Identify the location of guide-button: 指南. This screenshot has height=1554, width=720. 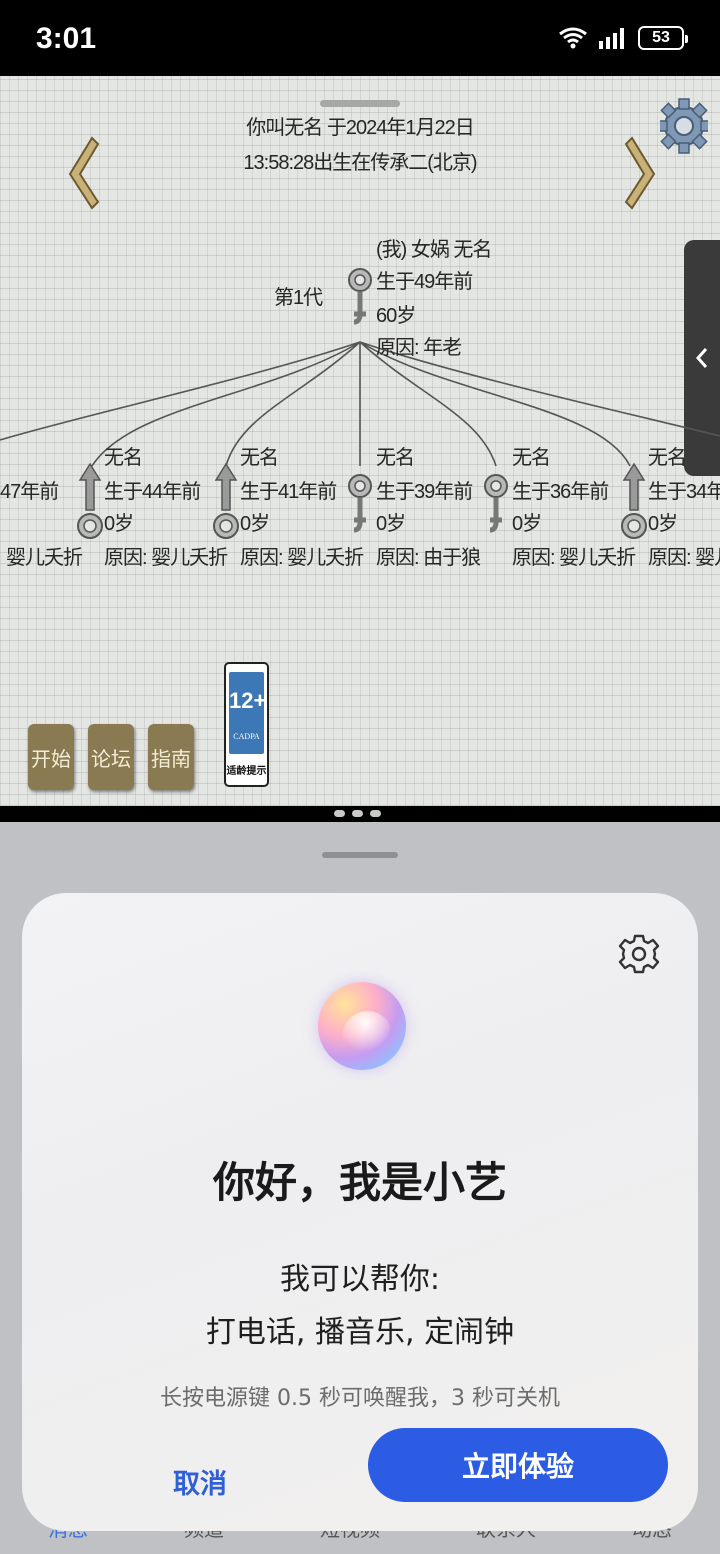
(171, 757).